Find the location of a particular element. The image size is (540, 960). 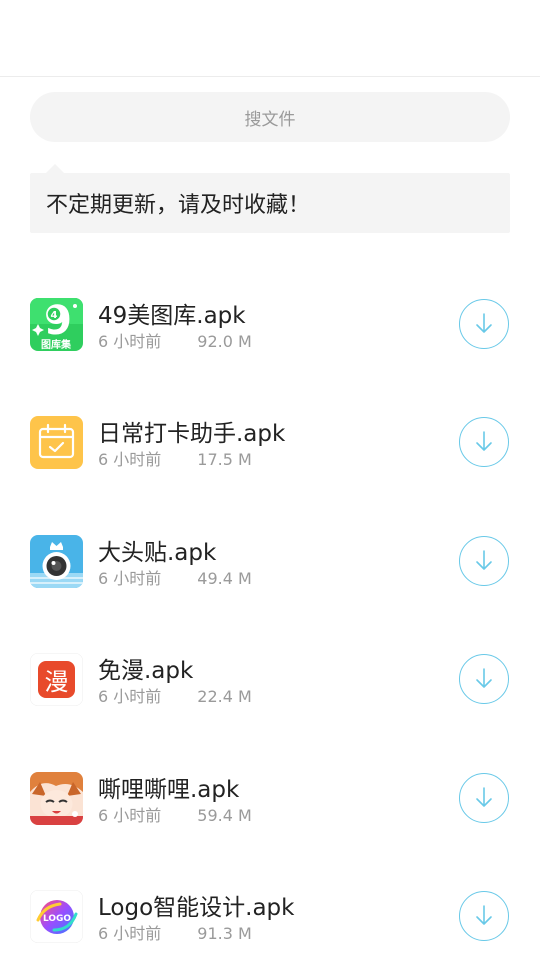

file-row: 日常打卡助手.apk 6 小时前 17.5 M is located at coordinates (270, 443).